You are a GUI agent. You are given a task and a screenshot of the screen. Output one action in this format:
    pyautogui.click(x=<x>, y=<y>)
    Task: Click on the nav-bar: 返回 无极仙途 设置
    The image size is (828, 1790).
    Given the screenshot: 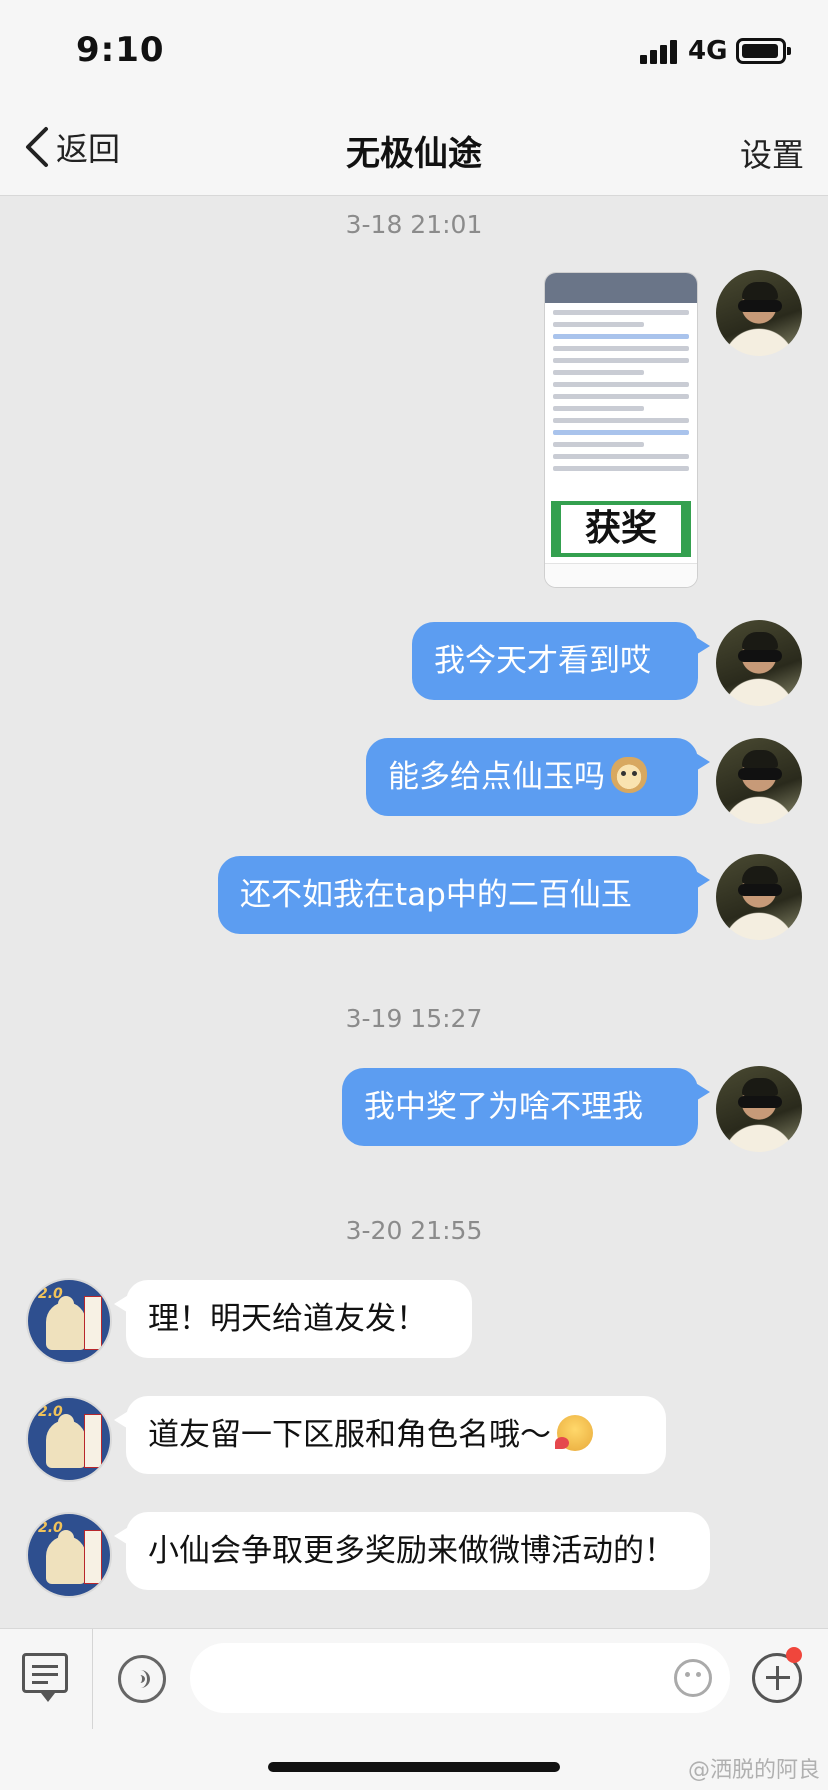 What is the action you would take?
    pyautogui.click(x=414, y=148)
    